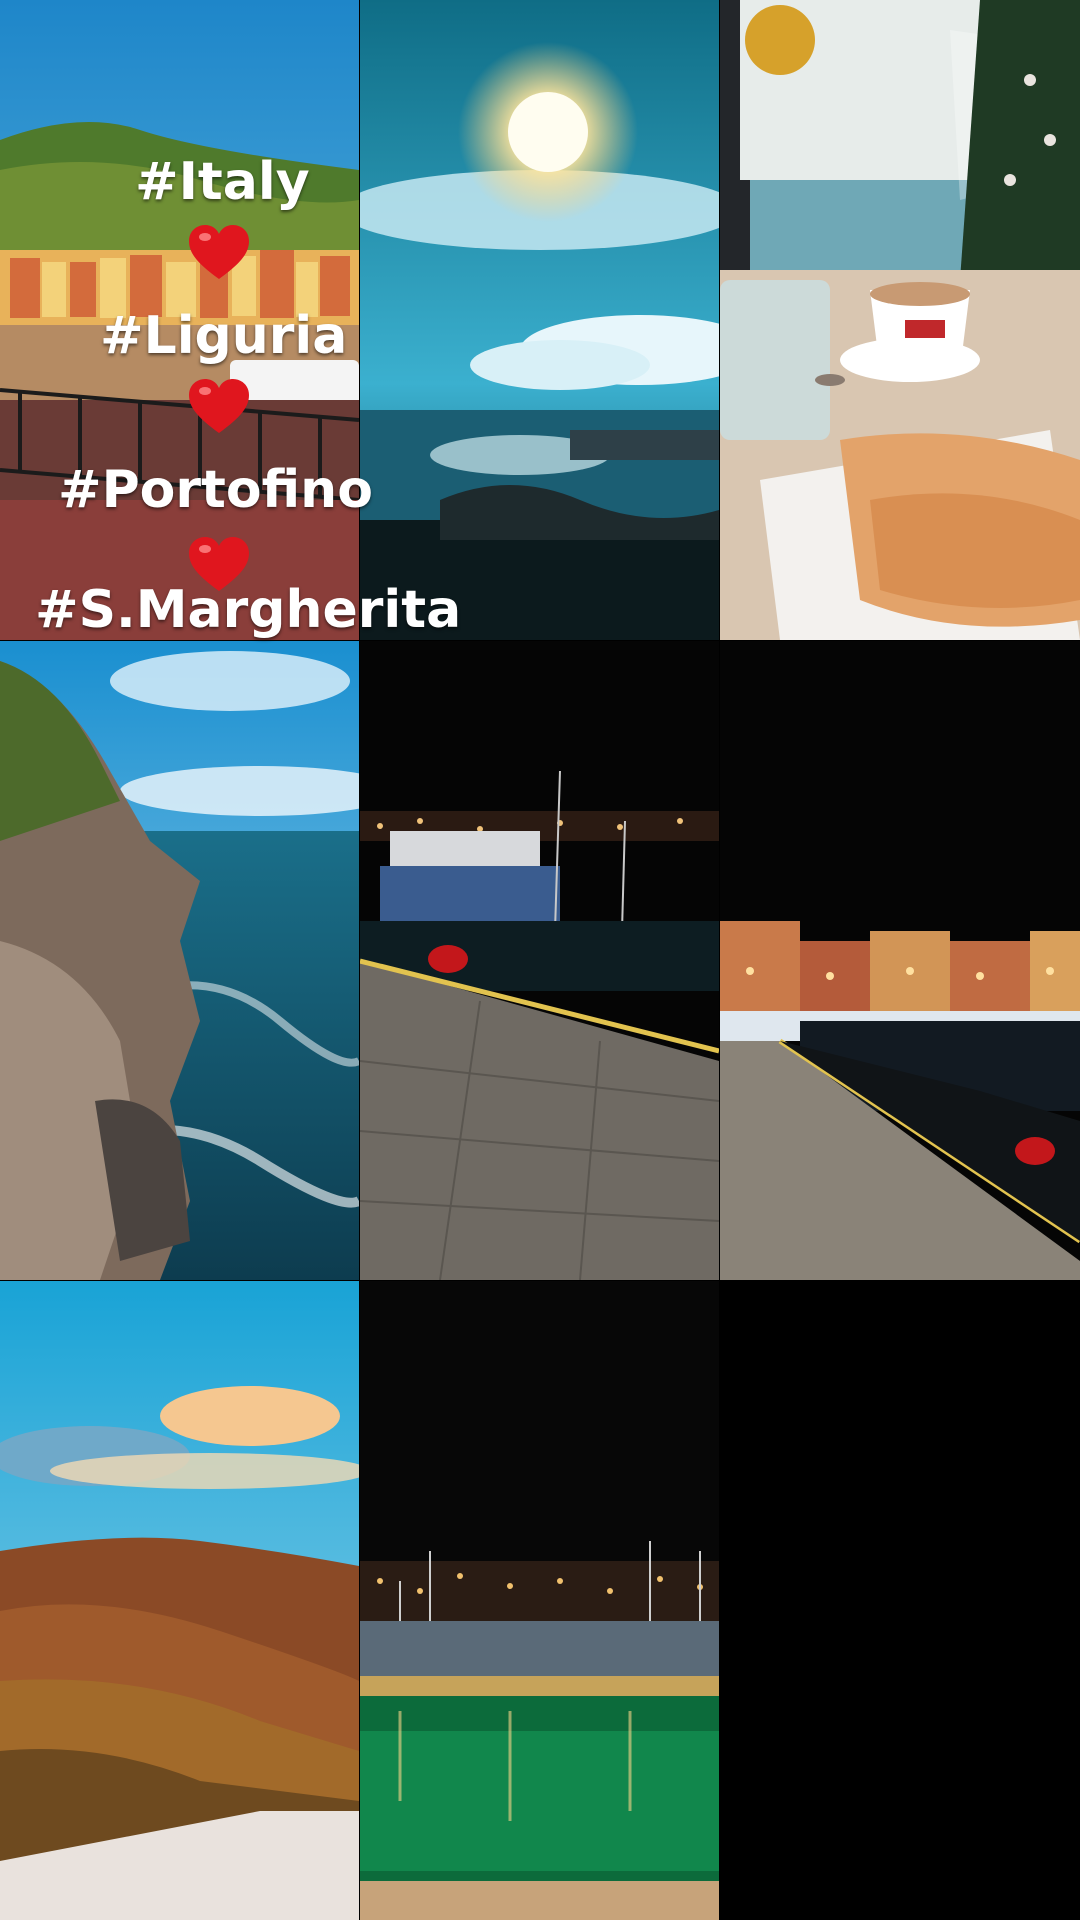  Describe the element at coordinates (248, 610) in the screenshot. I see `hashtag-s-margherita: #S.Margherita` at that location.